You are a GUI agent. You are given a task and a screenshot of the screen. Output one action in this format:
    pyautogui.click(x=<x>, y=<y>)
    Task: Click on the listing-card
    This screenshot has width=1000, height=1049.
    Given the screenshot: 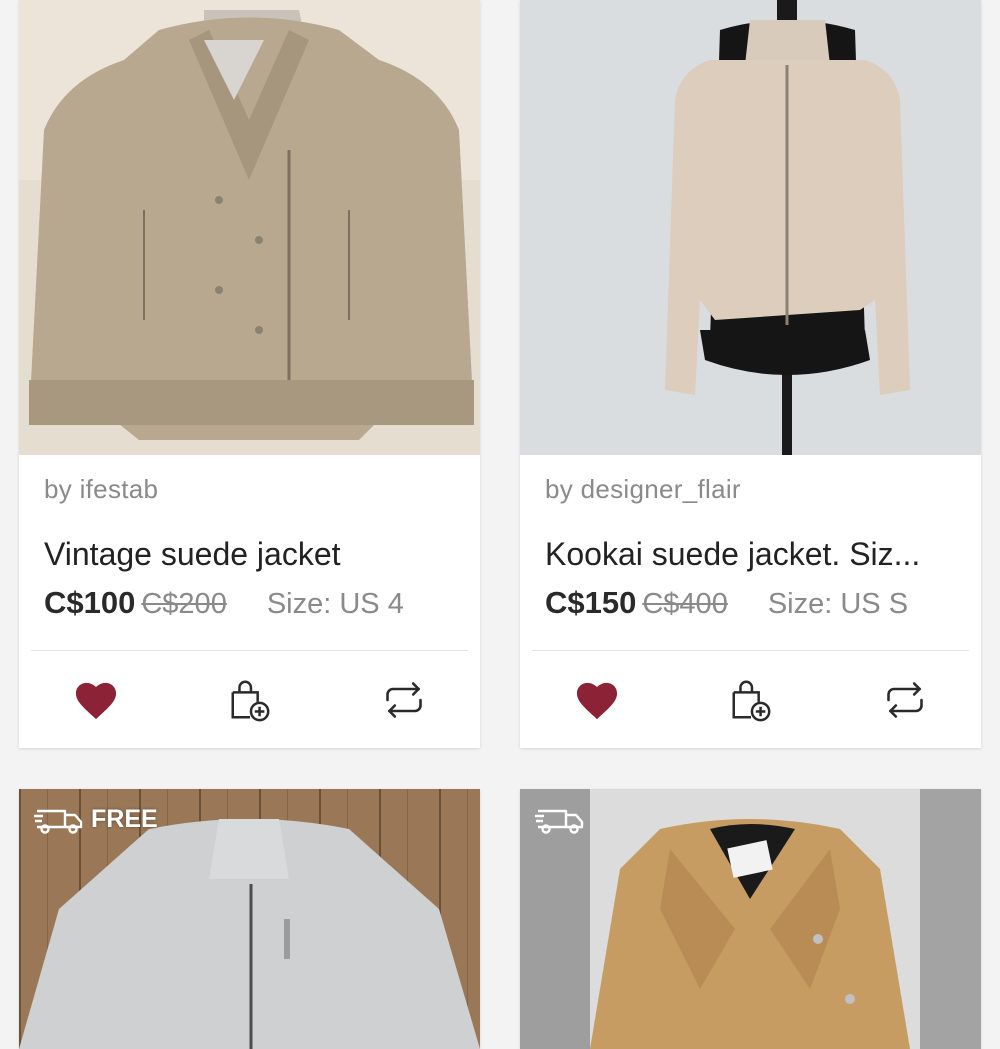 What is the action you would take?
    pyautogui.click(x=750, y=919)
    